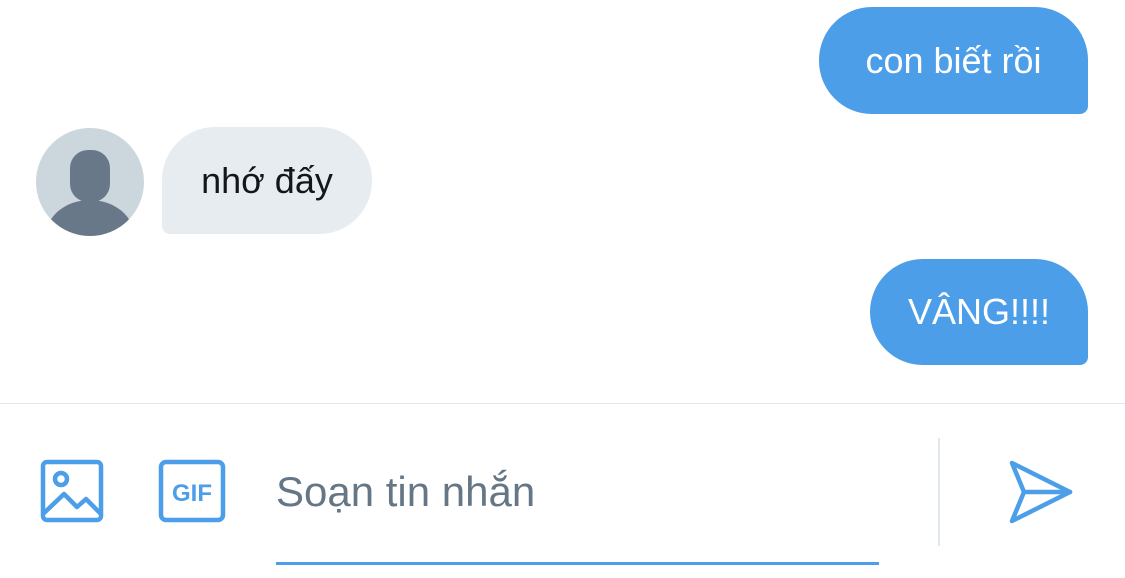  I want to click on message-input, so click(577, 491).